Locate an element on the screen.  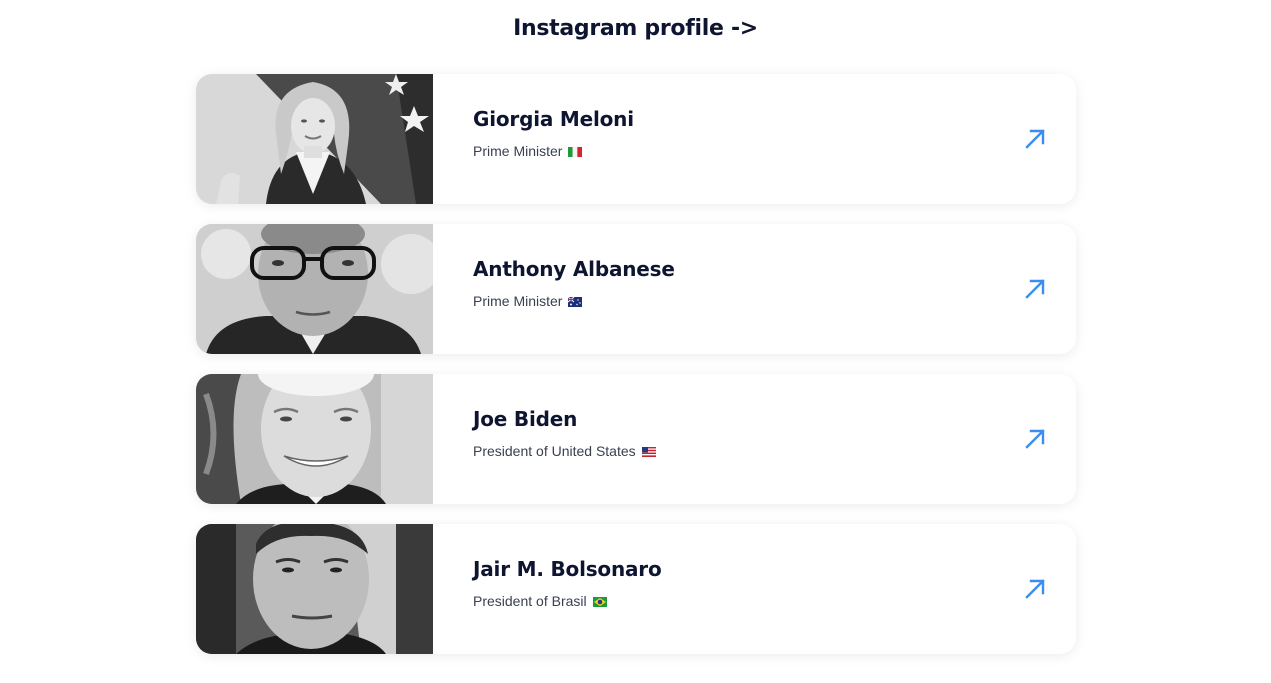
profile-card-anthony-albanese: Anthony Albanese Prime Minister is located at coordinates (636, 289).